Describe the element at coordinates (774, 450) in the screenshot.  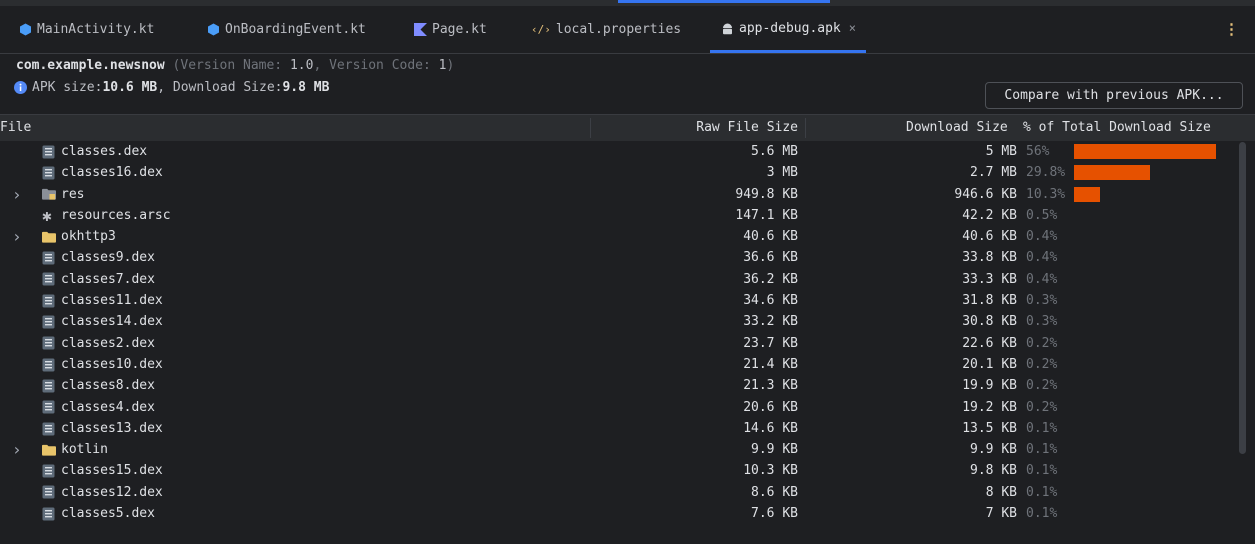
I see `raw-size: 9.9 KB` at that location.